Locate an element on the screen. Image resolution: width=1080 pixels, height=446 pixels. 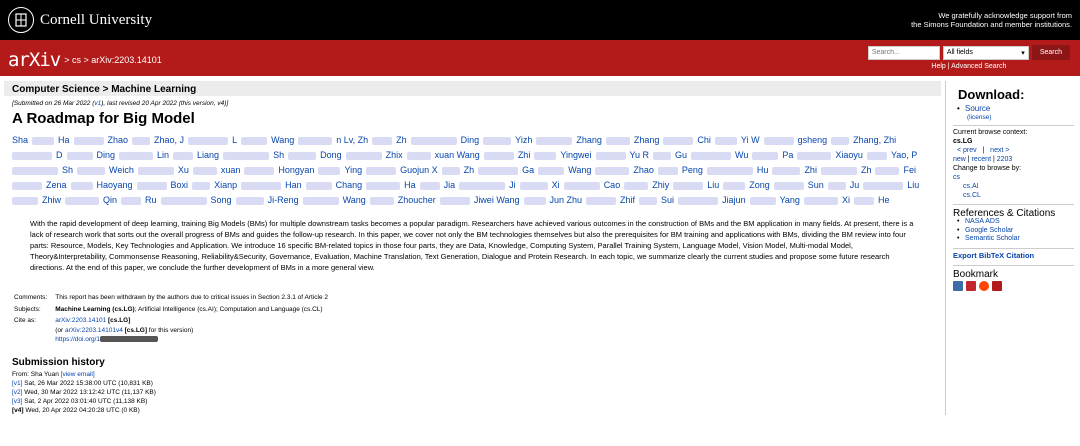
field-select: All fields ▾ is located at coordinates (985, 52).